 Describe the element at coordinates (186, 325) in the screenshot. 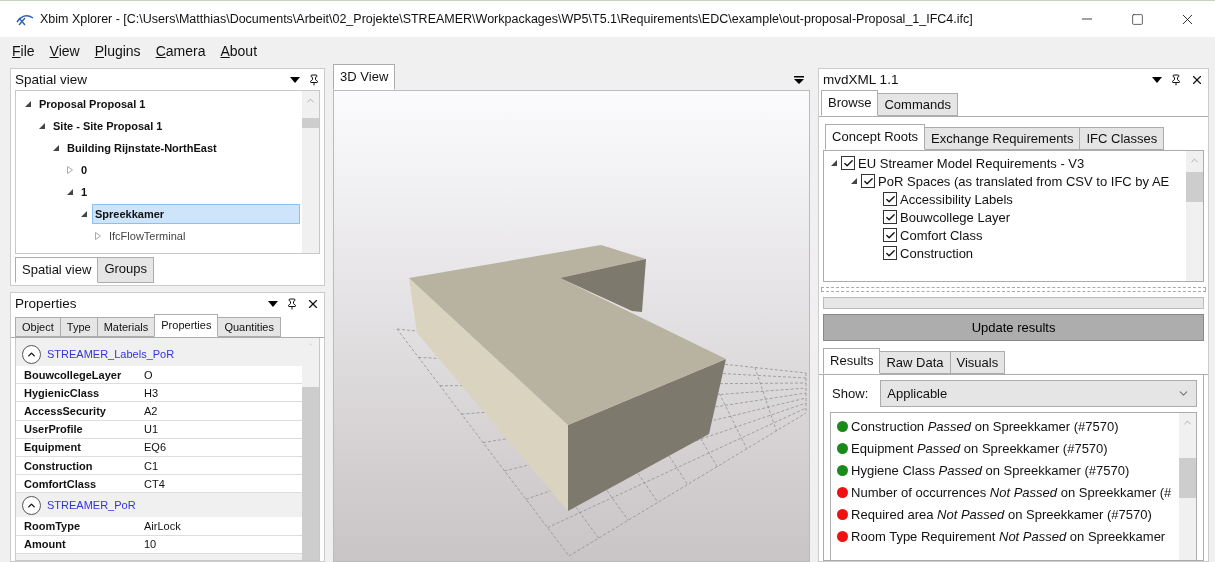

I see `tab: Properties` at that location.